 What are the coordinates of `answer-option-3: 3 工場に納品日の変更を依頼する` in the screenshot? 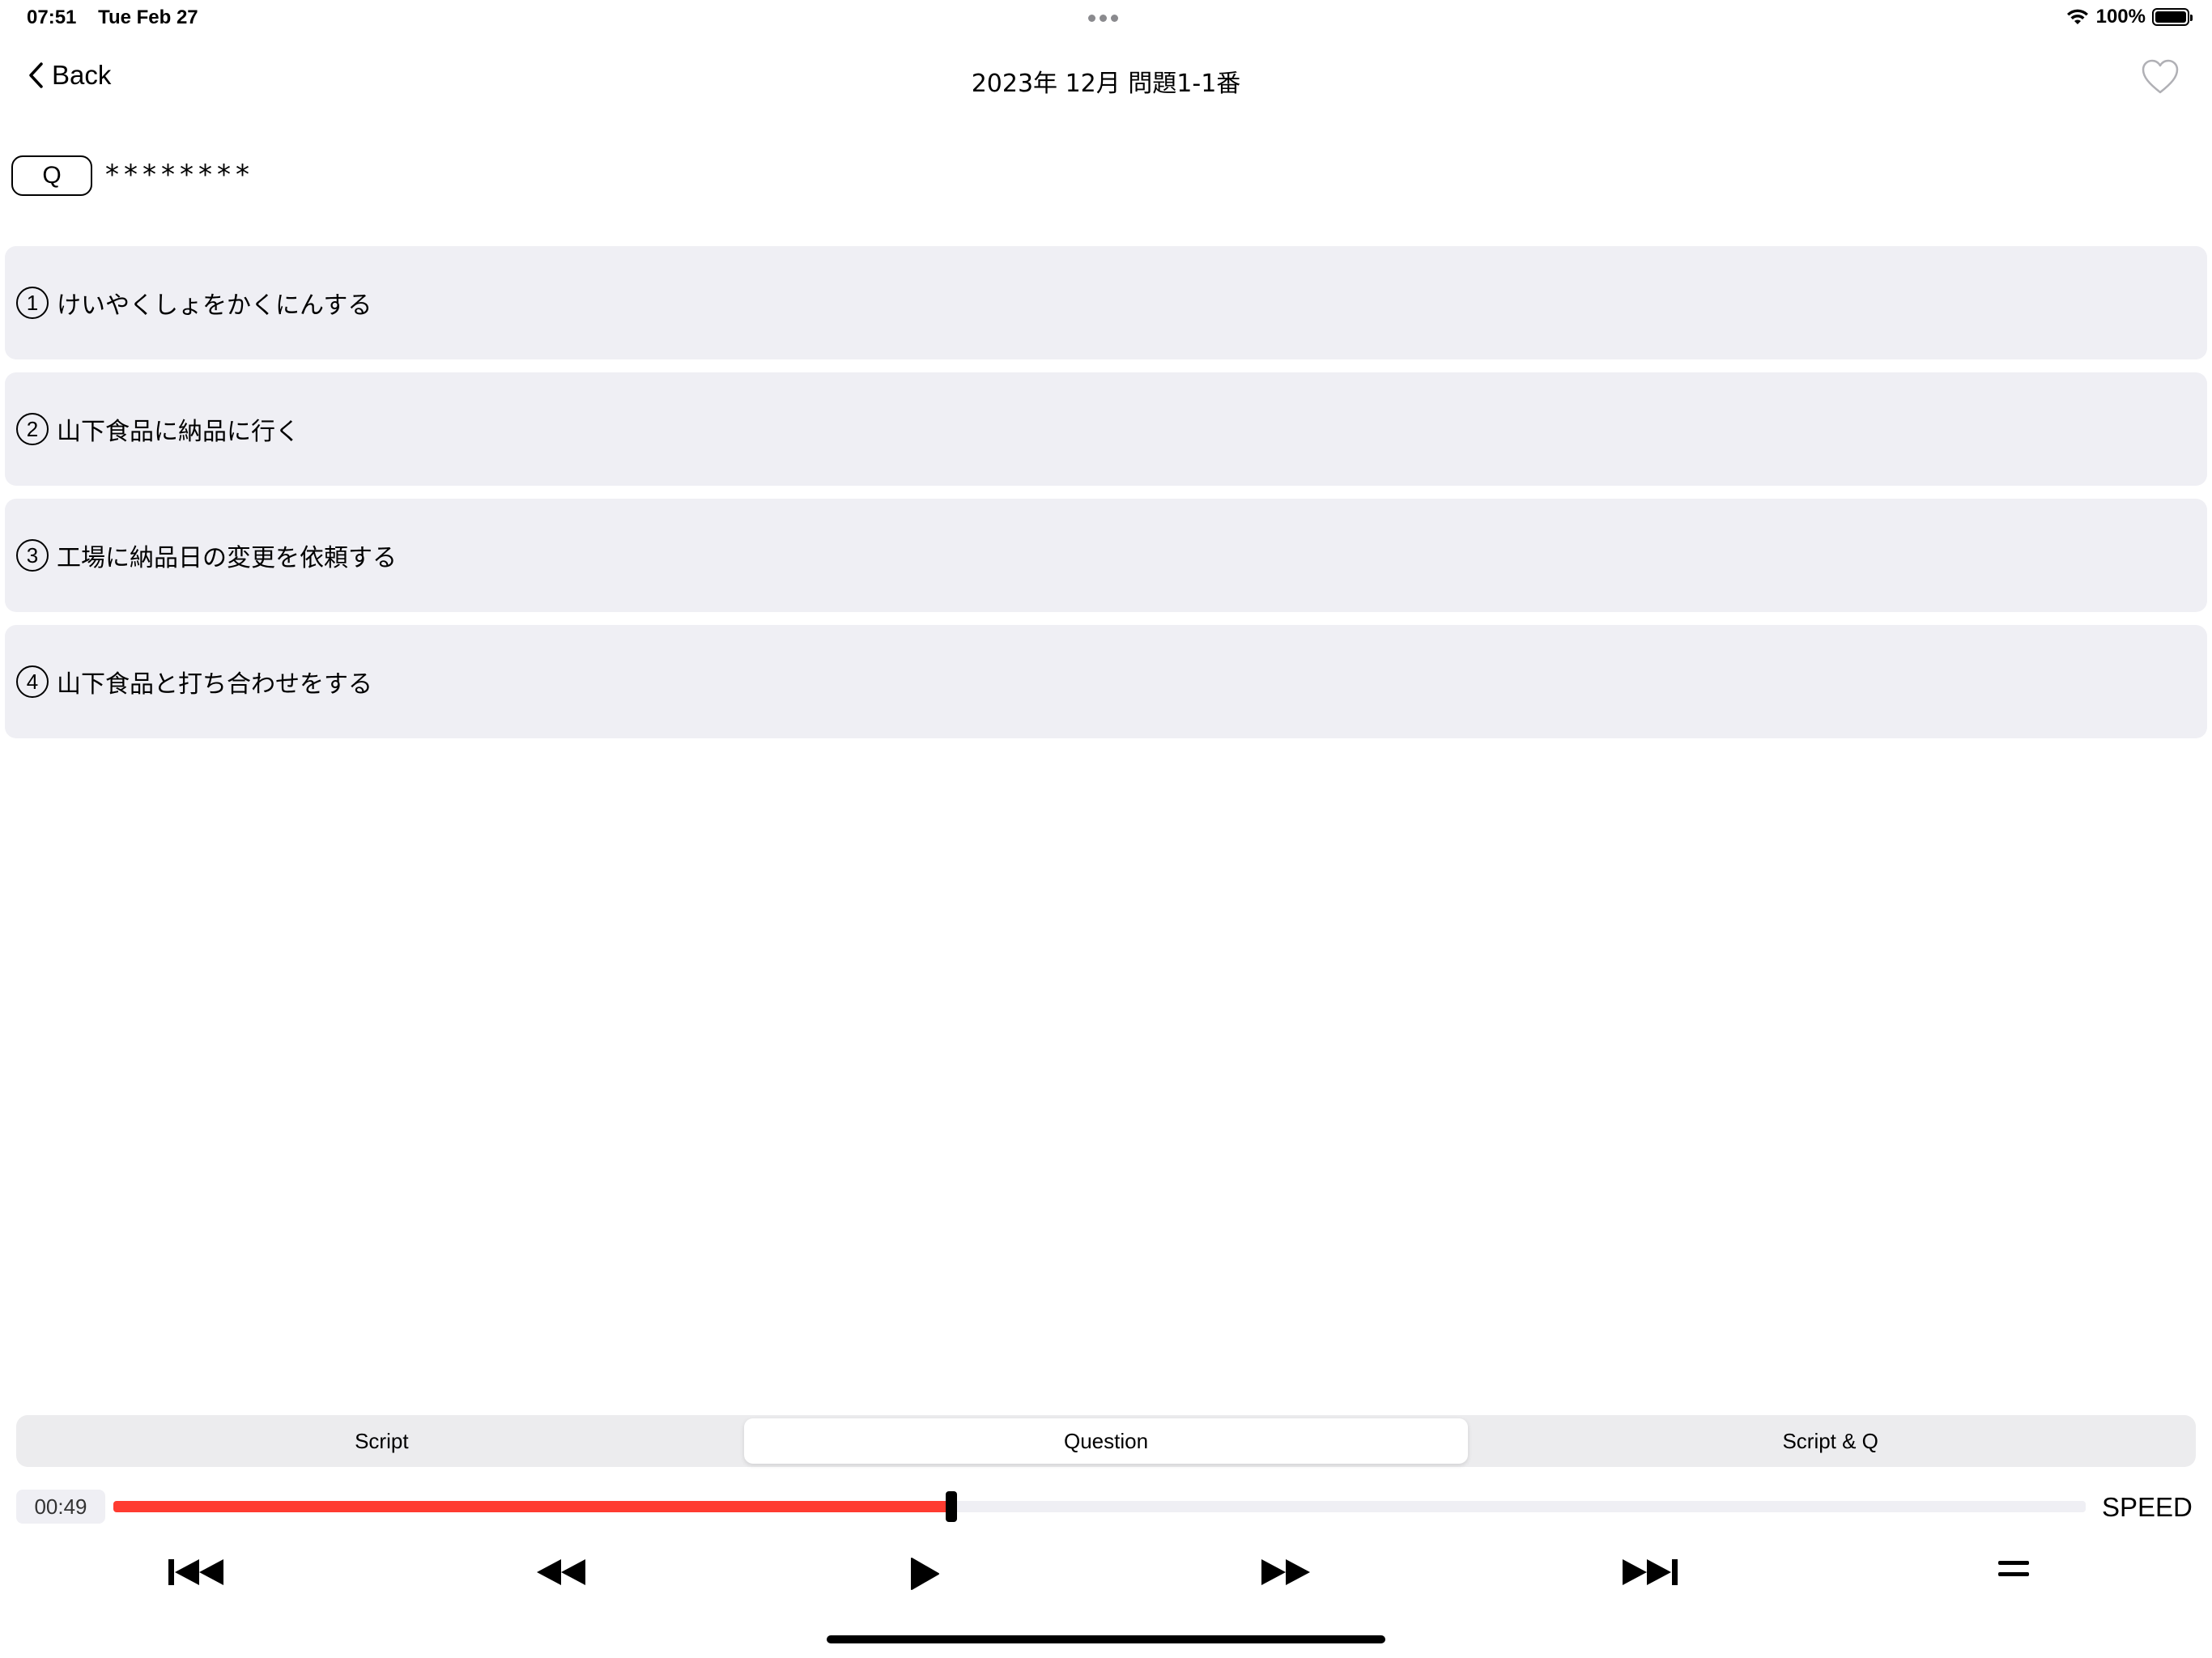 It's located at (1106, 555).